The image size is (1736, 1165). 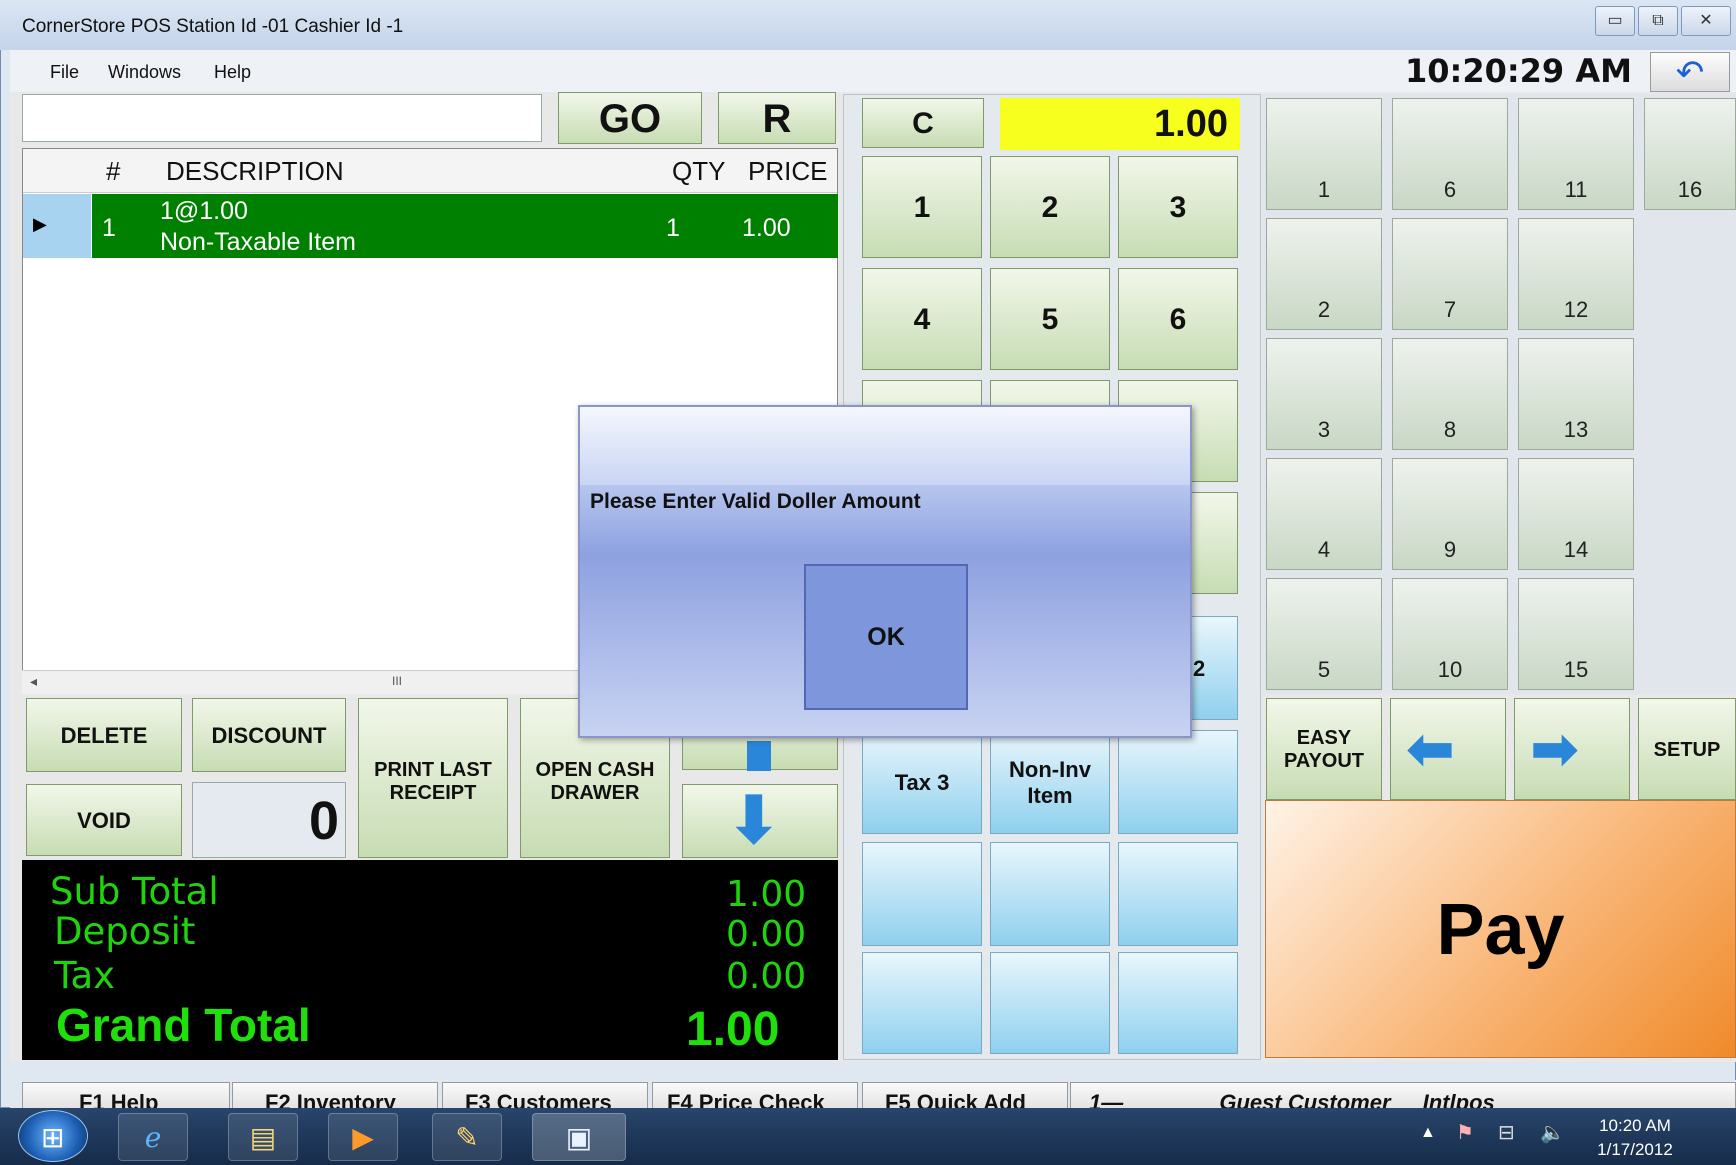 I want to click on easy-payout-button: EASY PAYOUT, so click(x=1324, y=749).